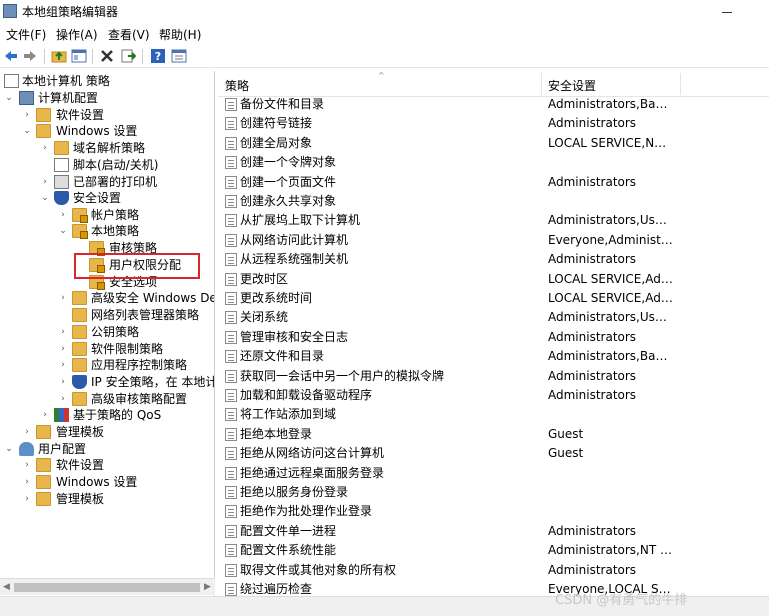 Image resolution: width=769 pixels, height=616 pixels. I want to click on policy-row: 取得文件或其他对象的所有权 Administrators, so click(493, 570).